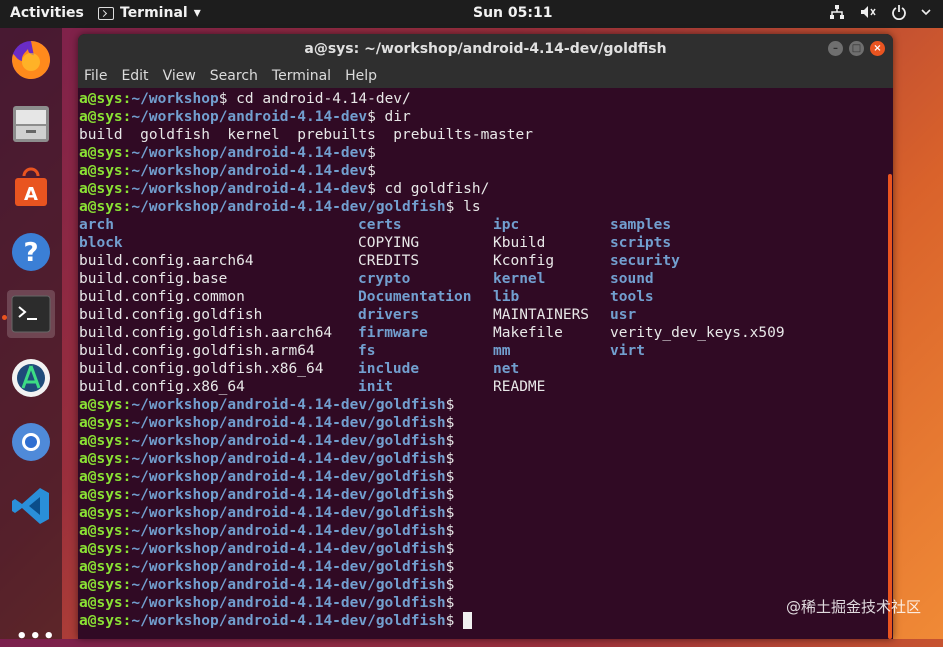  What do you see at coordinates (380, 225) in the screenshot?
I see `directory-entry: certs` at bounding box center [380, 225].